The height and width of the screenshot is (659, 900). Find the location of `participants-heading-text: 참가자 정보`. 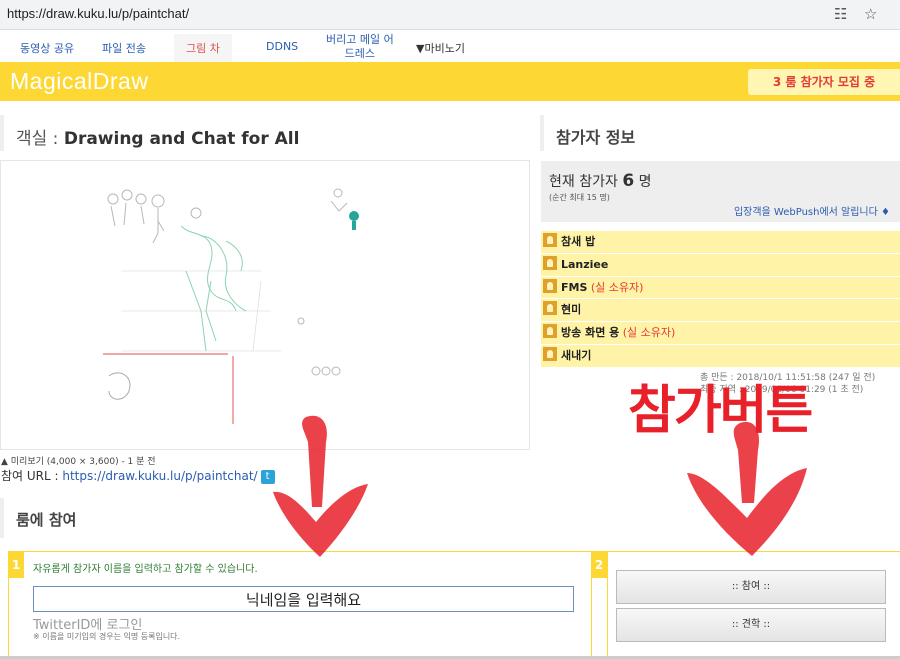

participants-heading-text: 참가자 정보 is located at coordinates (596, 137).